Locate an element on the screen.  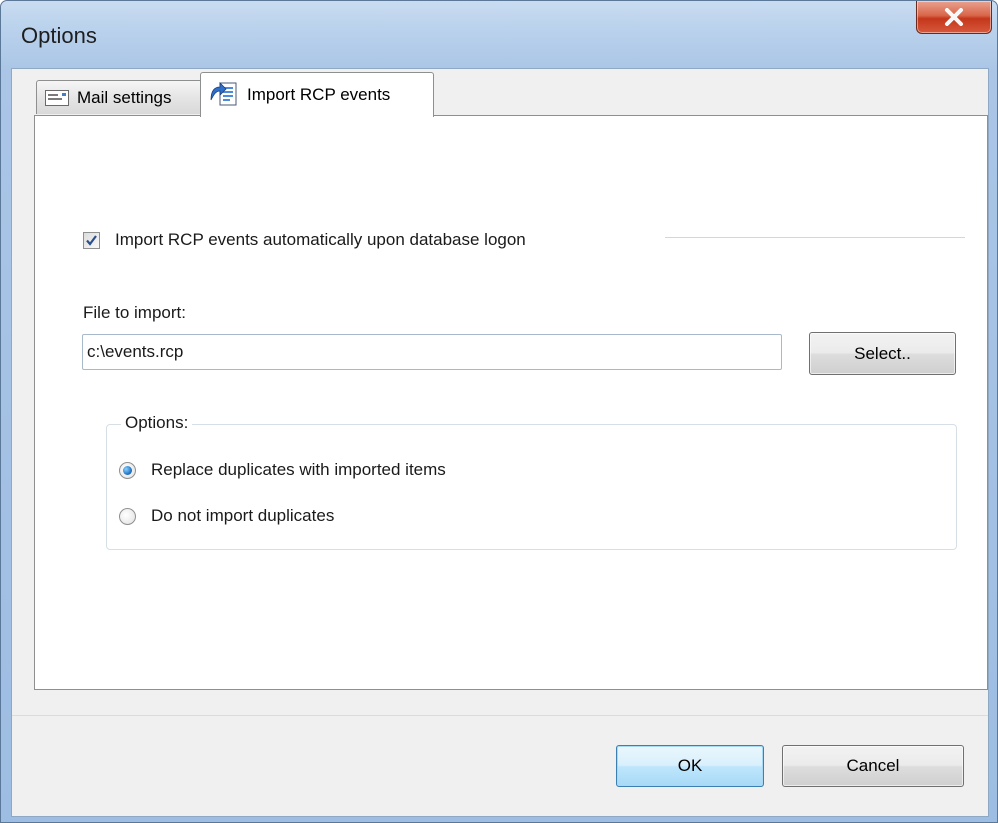
skip-duplicates-radio is located at coordinates (127, 516).